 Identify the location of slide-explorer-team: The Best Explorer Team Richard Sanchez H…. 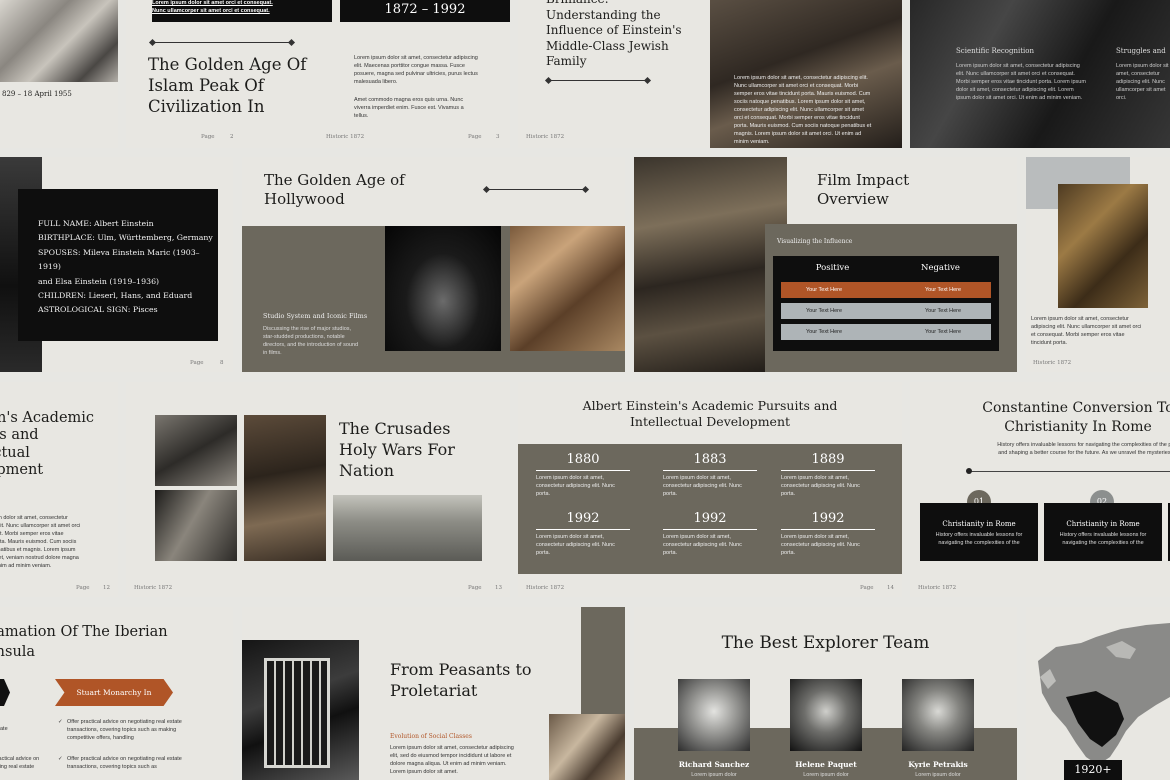
(825, 693).